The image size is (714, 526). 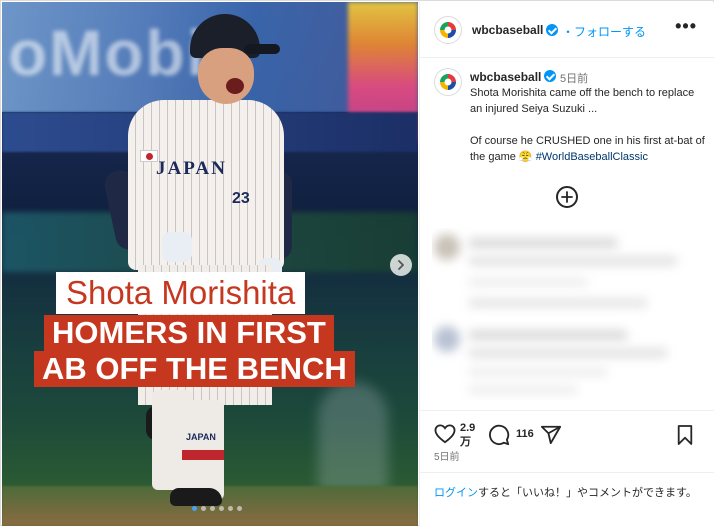 I want to click on comment-icon, so click(x=499, y=435).